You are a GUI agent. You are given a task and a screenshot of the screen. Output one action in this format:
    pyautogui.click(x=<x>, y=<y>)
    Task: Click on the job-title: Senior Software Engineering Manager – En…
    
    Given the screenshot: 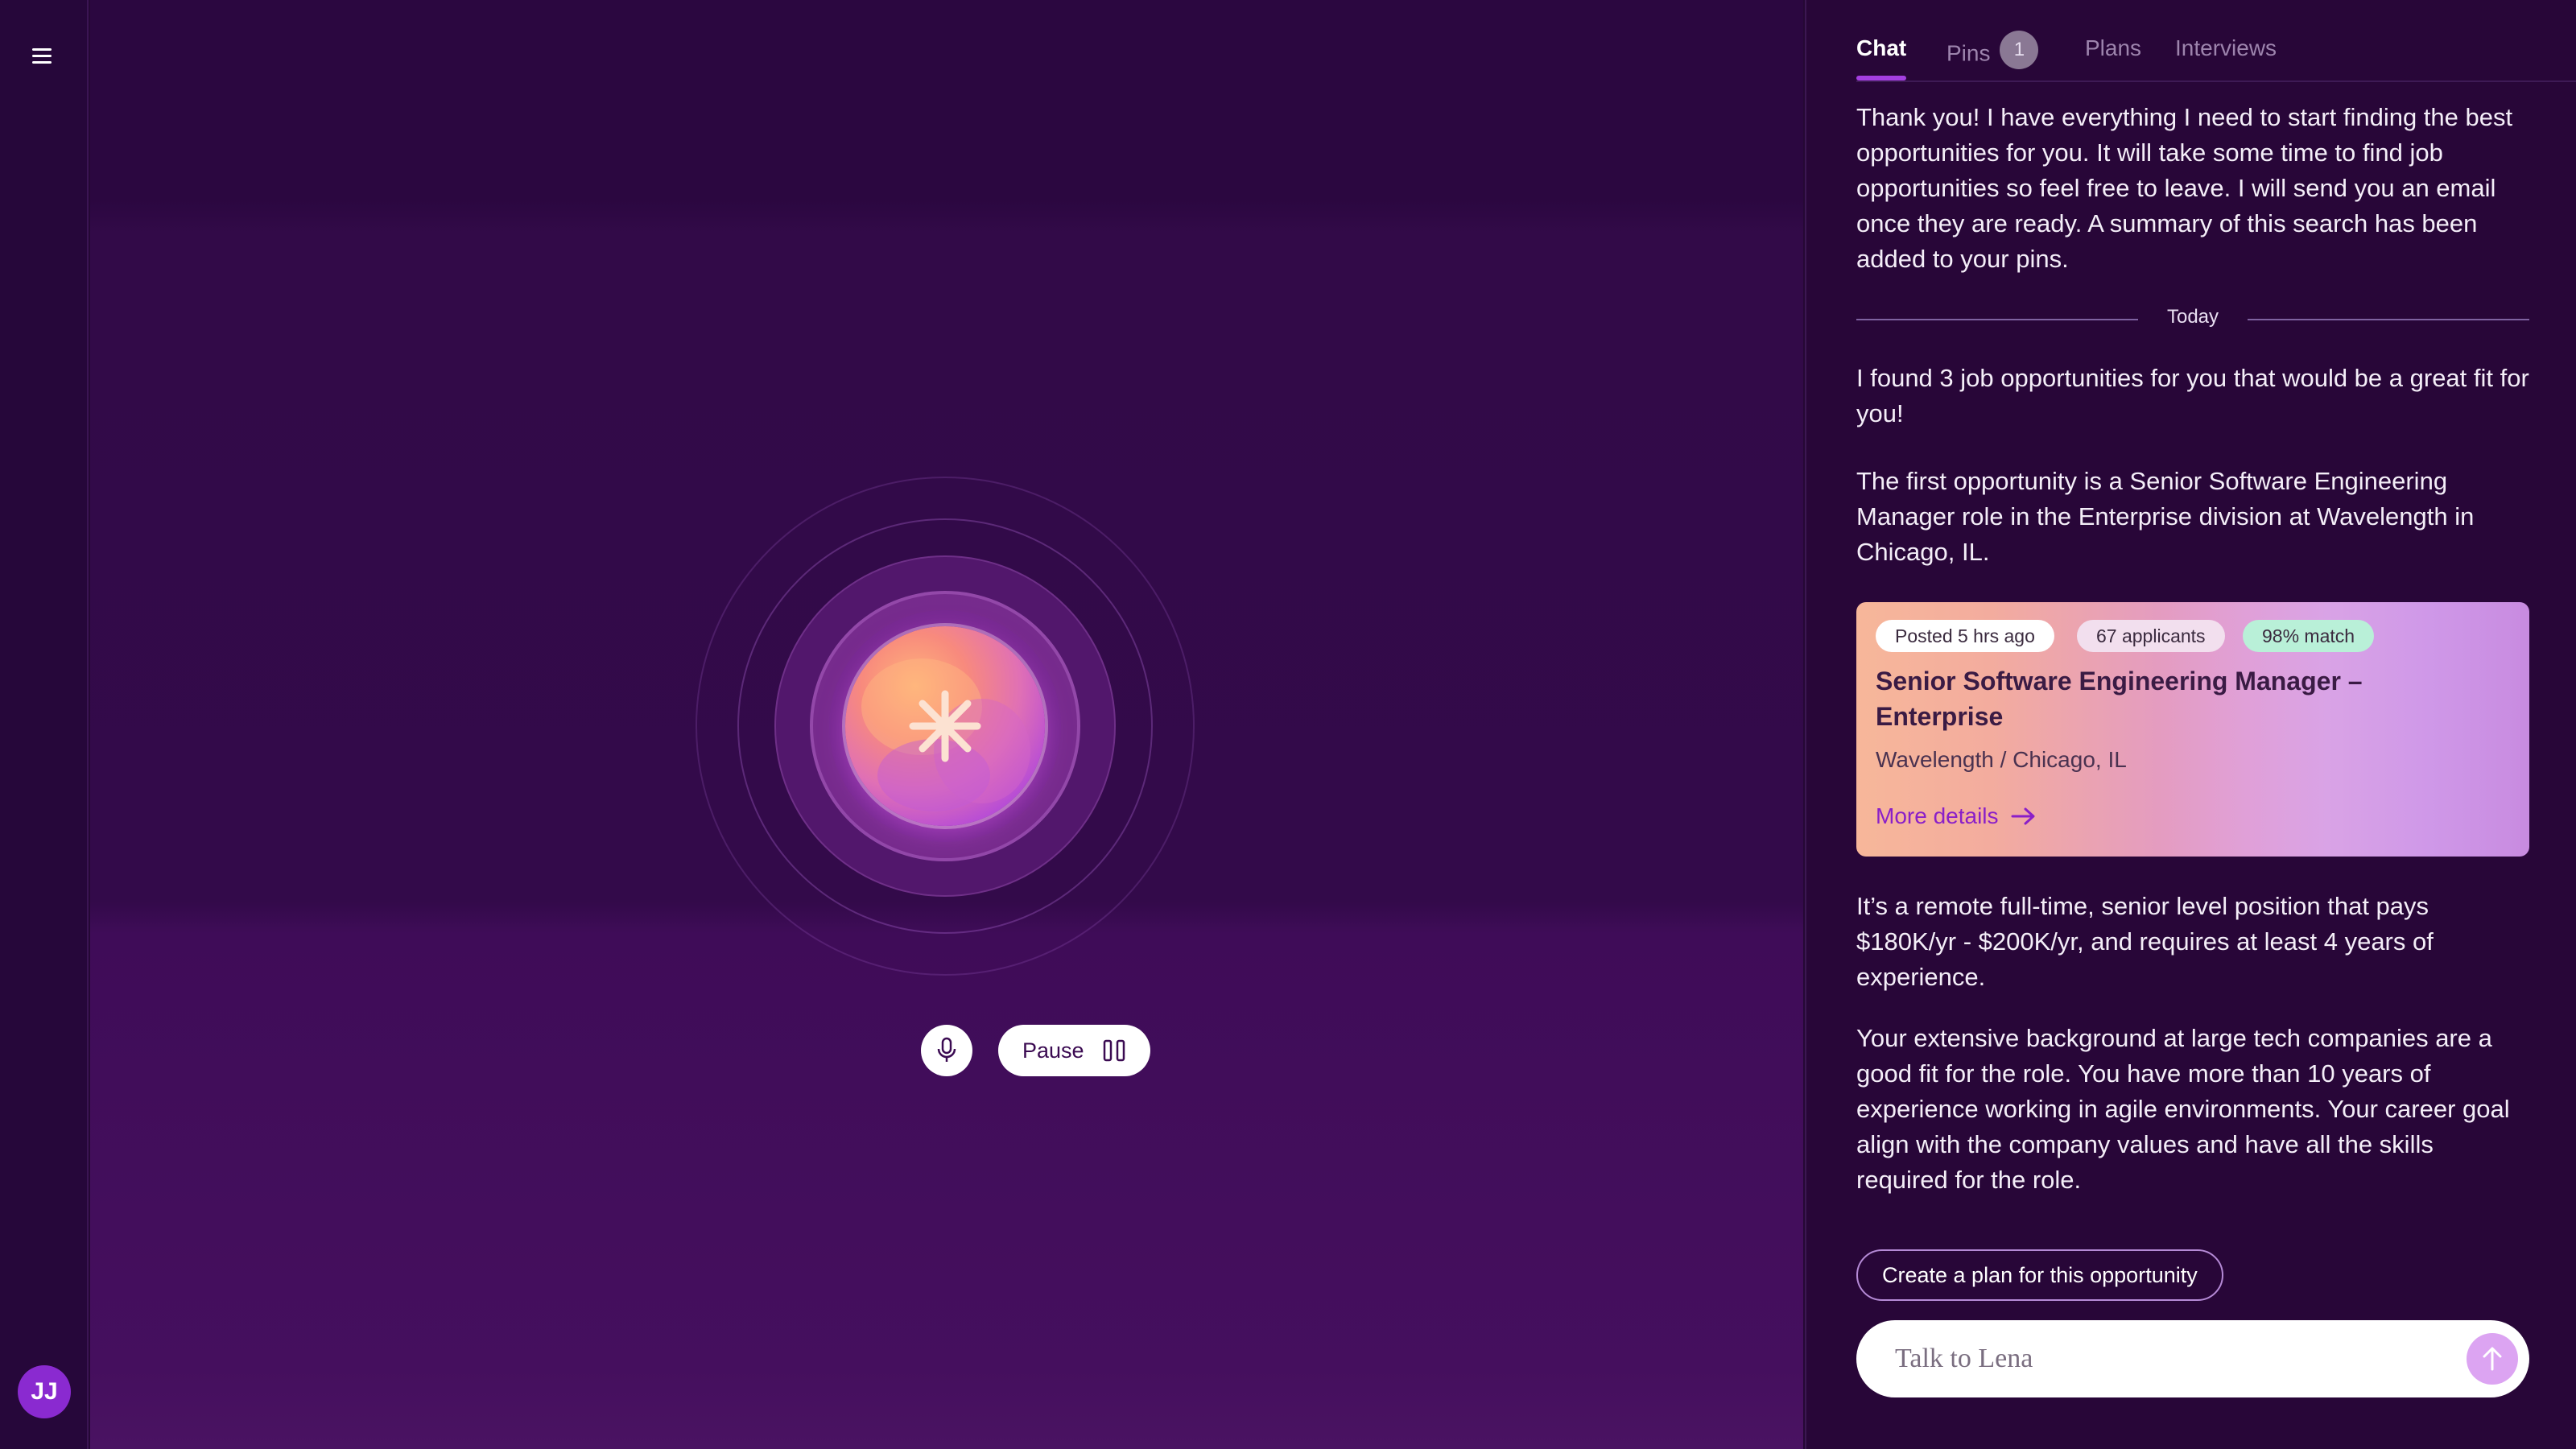 What is the action you would take?
    pyautogui.click(x=2119, y=699)
    